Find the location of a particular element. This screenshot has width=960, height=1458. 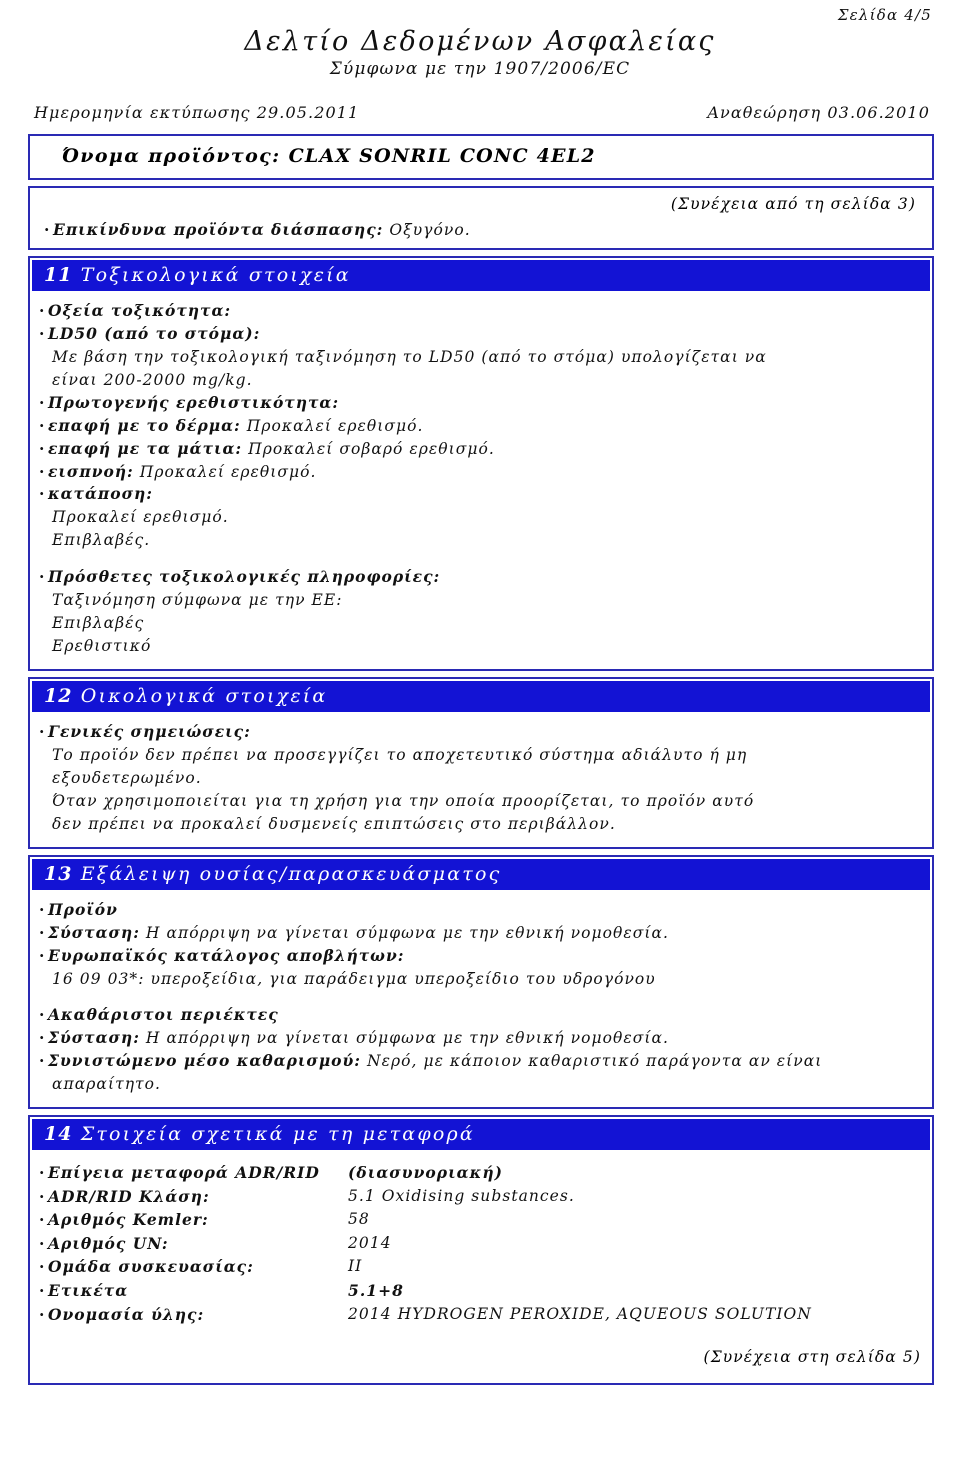

product-subheading: Προϊόν is located at coordinates (481, 910).